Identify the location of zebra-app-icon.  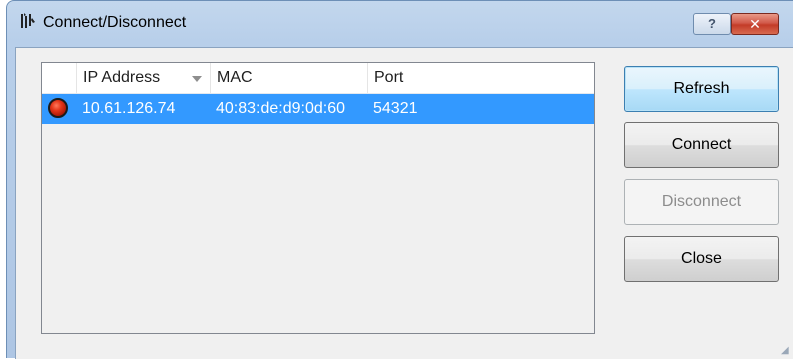
(28, 20).